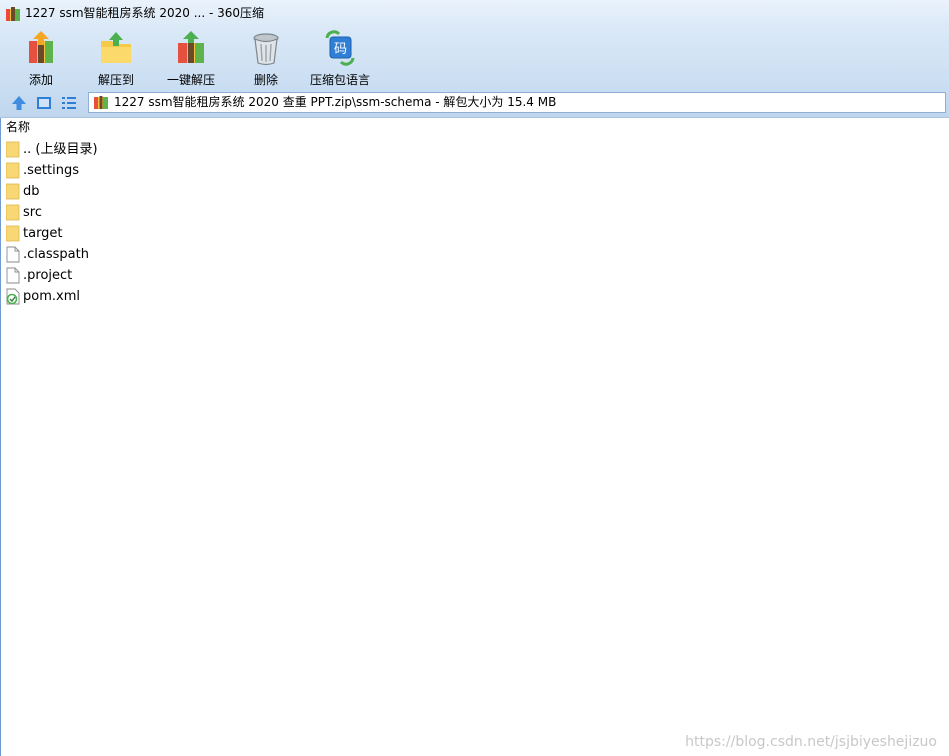  Describe the element at coordinates (145, 13) in the screenshot. I see `window-title: 1227 ssm智能租房系统 2020 ... - 360压缩` at that location.